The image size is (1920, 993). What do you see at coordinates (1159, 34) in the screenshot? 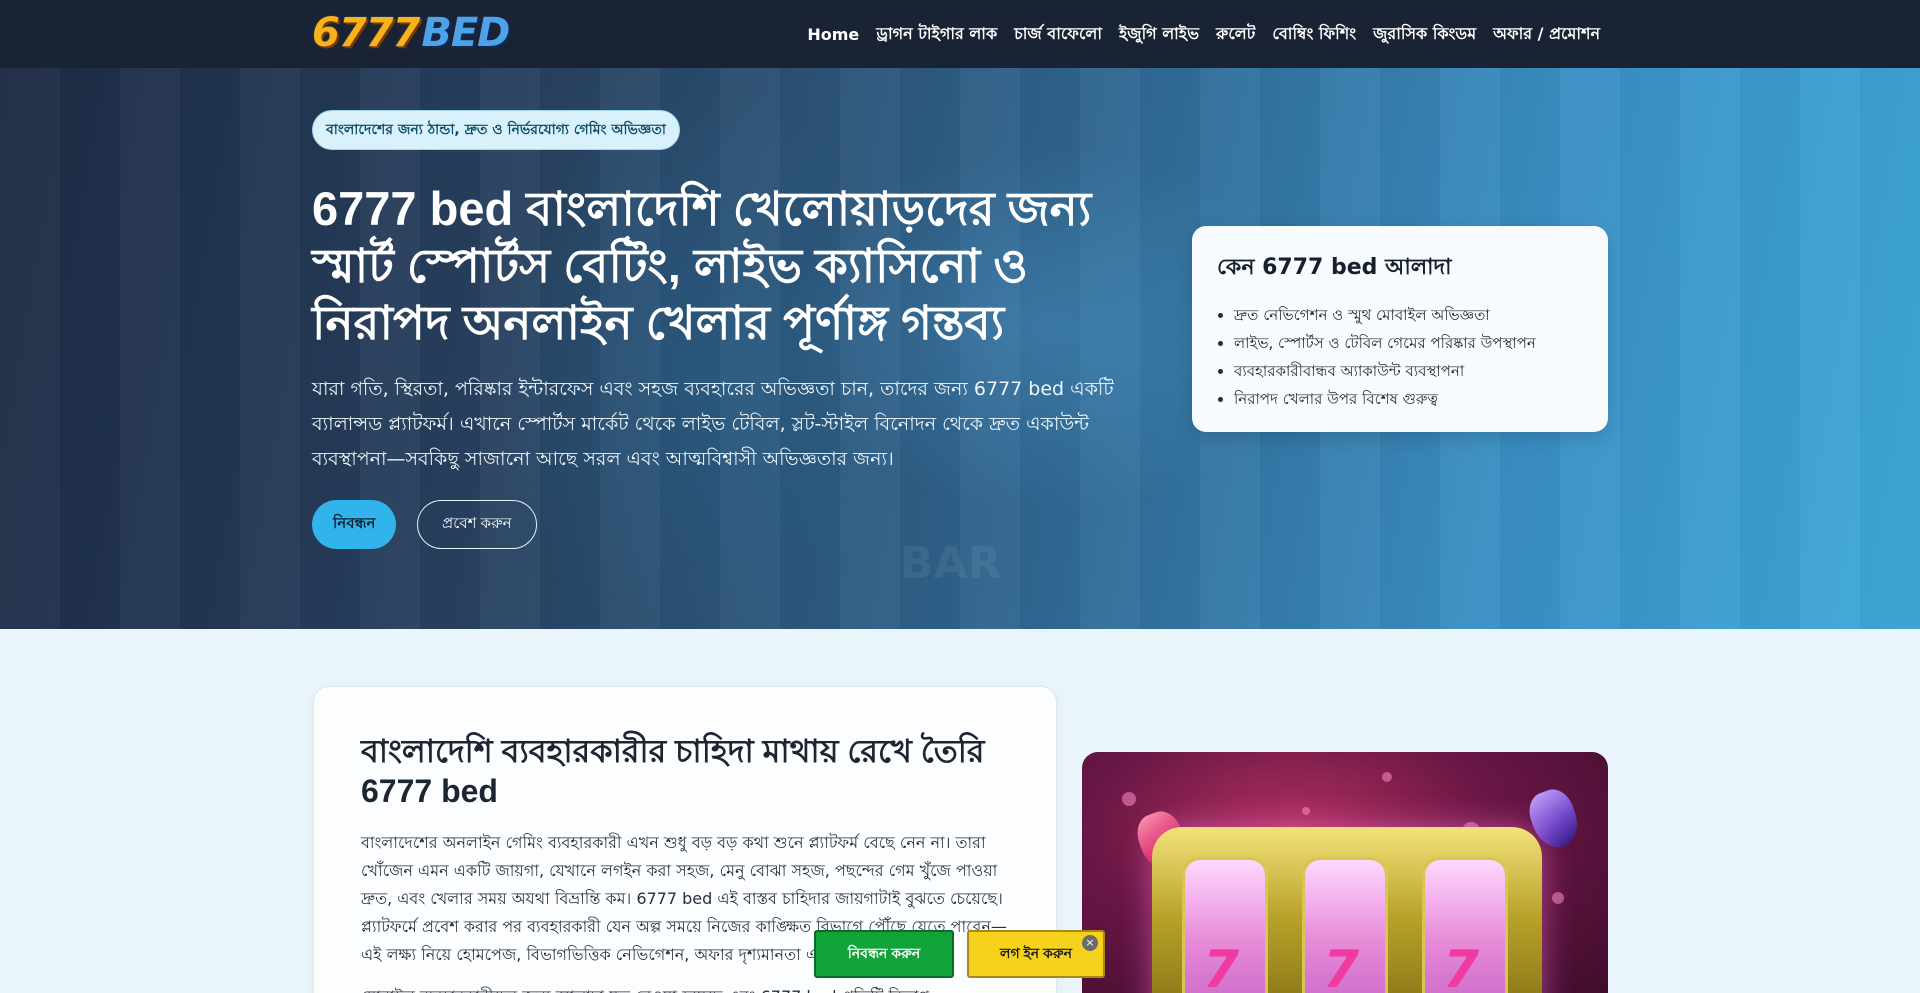
I see `nav-ezugi-live: ইজুগি লাইভ` at bounding box center [1159, 34].